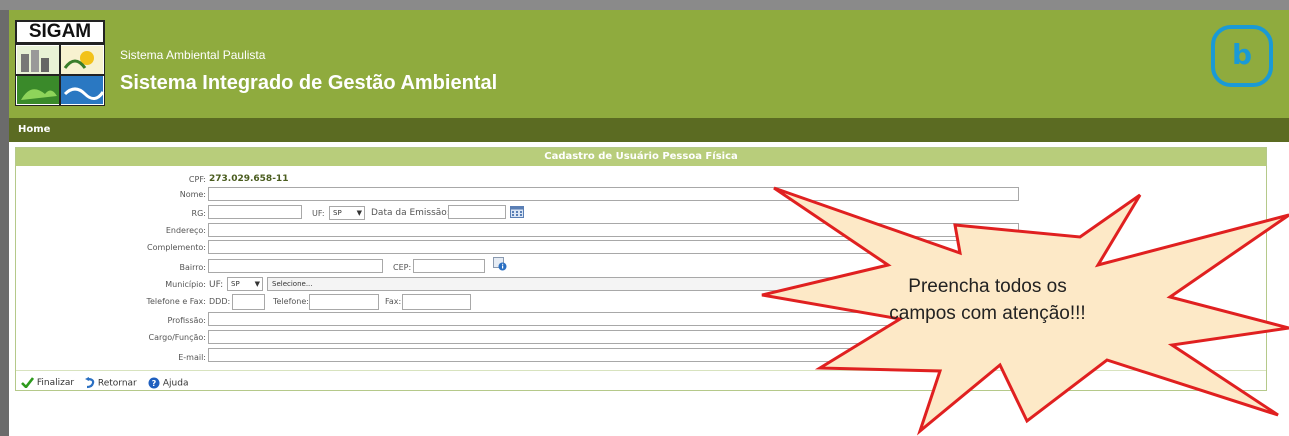  Describe the element at coordinates (517, 211) in the screenshot. I see `calendar-icon` at that location.